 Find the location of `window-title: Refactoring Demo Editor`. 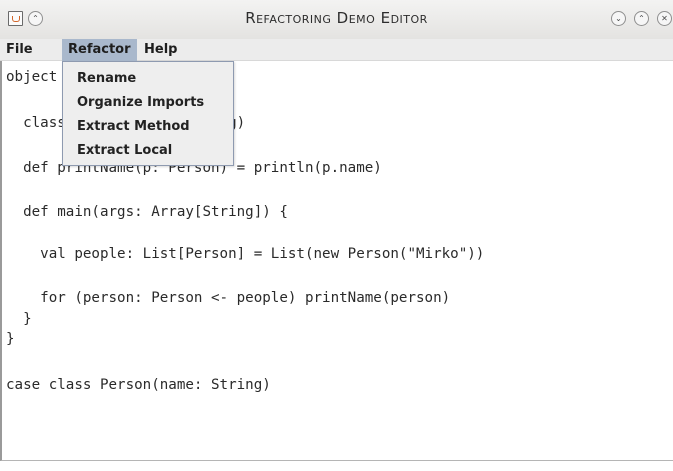

window-title: Refactoring Demo Editor is located at coordinates (336, 18).